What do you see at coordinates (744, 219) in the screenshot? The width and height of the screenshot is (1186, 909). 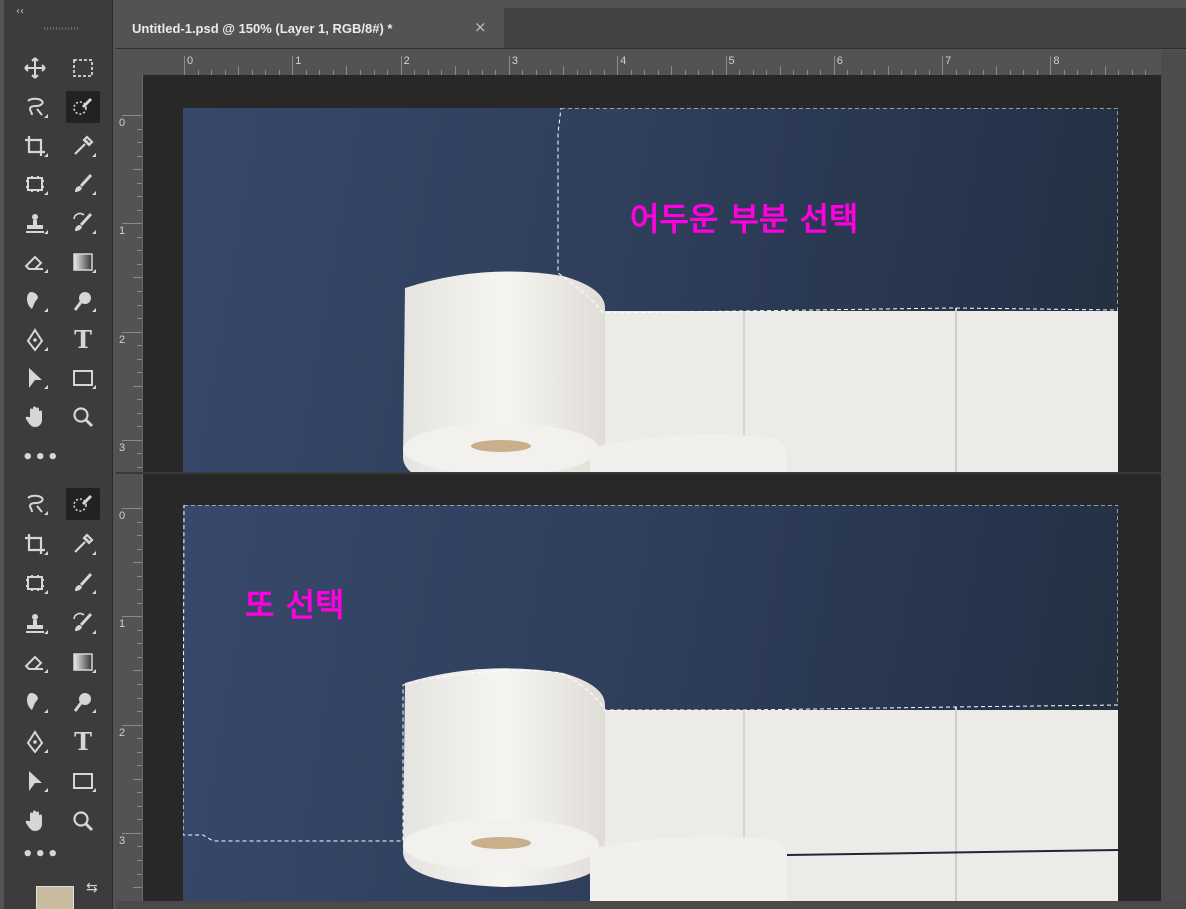 I see `annotation-dark-area: 어두운 부분 선택` at bounding box center [744, 219].